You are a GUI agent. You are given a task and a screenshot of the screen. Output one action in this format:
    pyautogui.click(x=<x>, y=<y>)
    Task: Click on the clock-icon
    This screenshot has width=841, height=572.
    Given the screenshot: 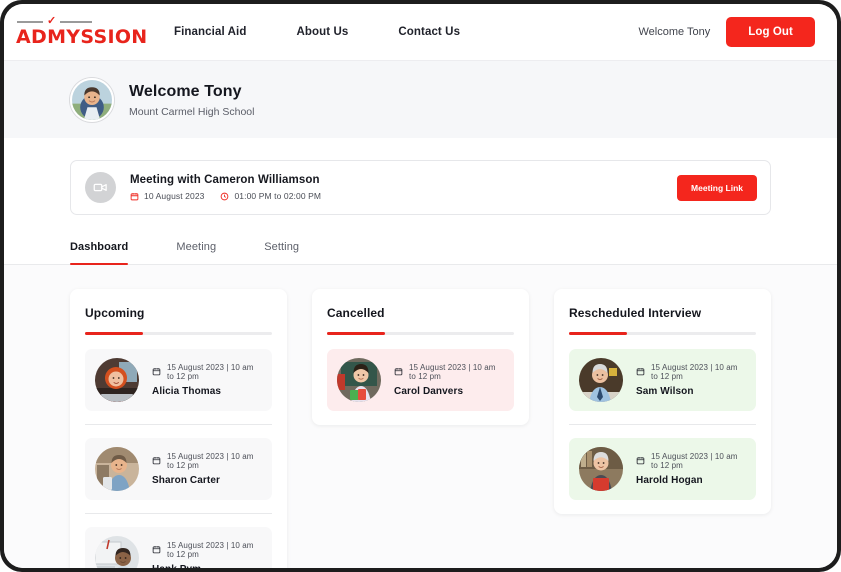 What is the action you would take?
    pyautogui.click(x=225, y=196)
    